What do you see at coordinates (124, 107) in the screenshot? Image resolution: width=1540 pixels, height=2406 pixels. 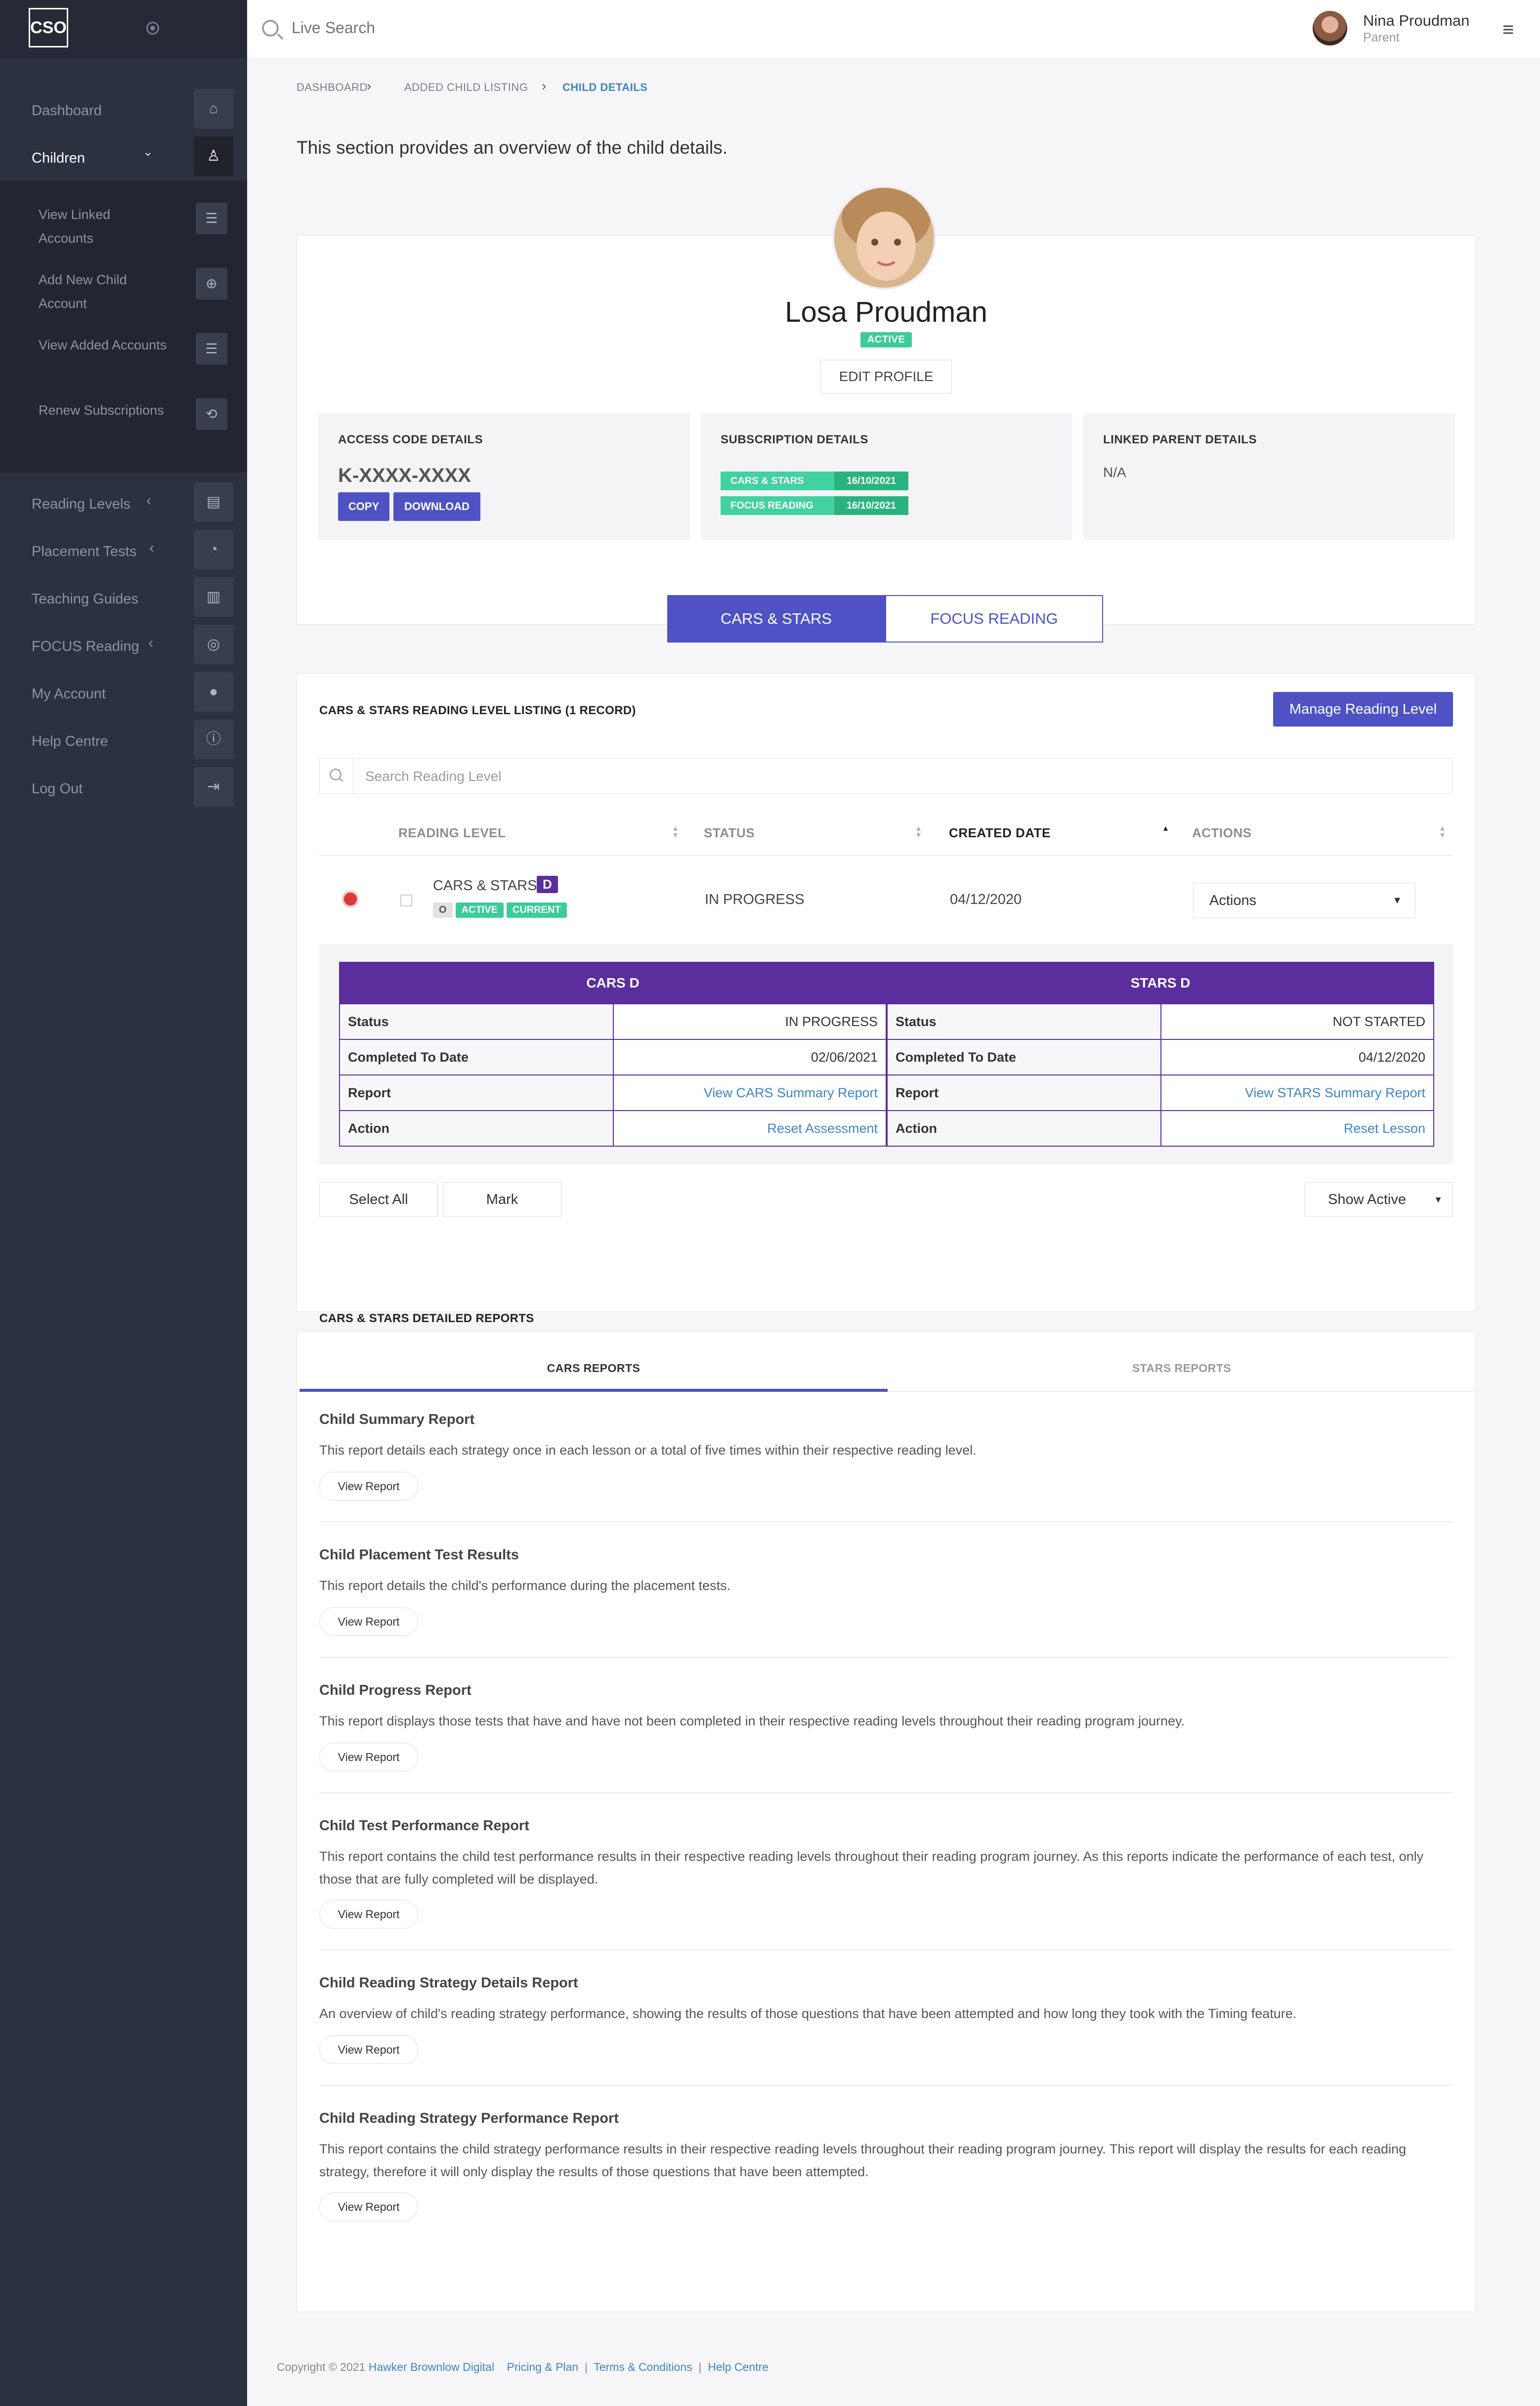 I see `sidebar-item-dashboard: Dashboard ⌂` at bounding box center [124, 107].